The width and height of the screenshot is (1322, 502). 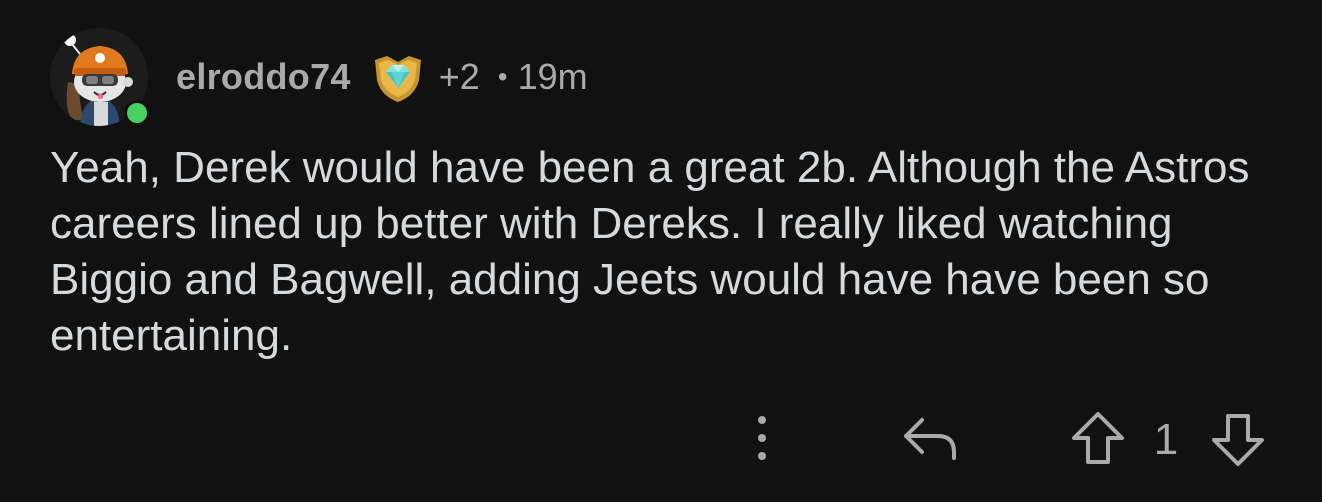 I want to click on upvote-button, so click(x=1098, y=439).